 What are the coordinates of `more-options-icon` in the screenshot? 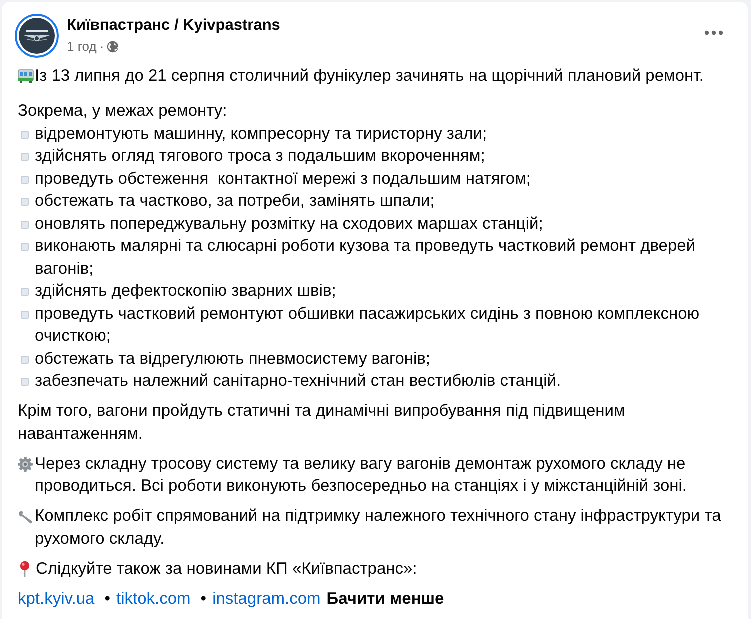 It's located at (714, 33).